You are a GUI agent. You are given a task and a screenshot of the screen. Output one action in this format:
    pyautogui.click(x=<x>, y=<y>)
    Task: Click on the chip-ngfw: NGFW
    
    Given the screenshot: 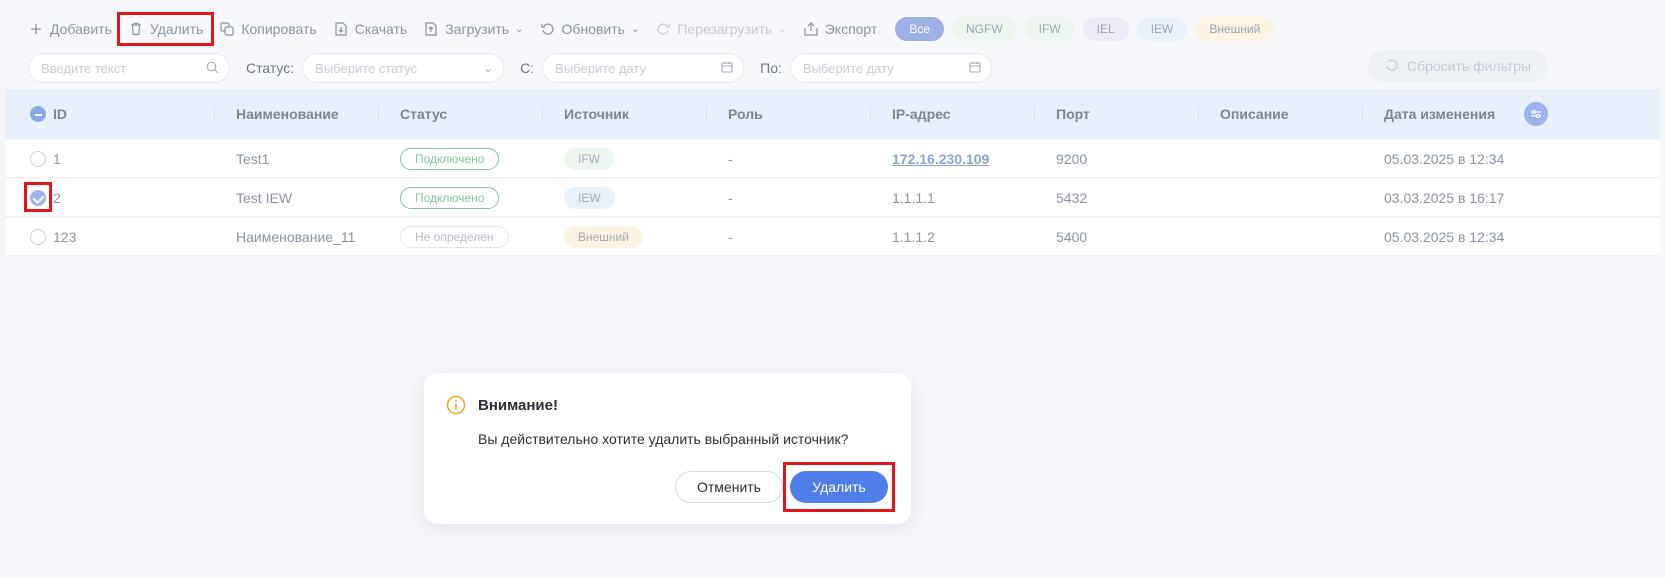 What is the action you would take?
    pyautogui.click(x=984, y=29)
    